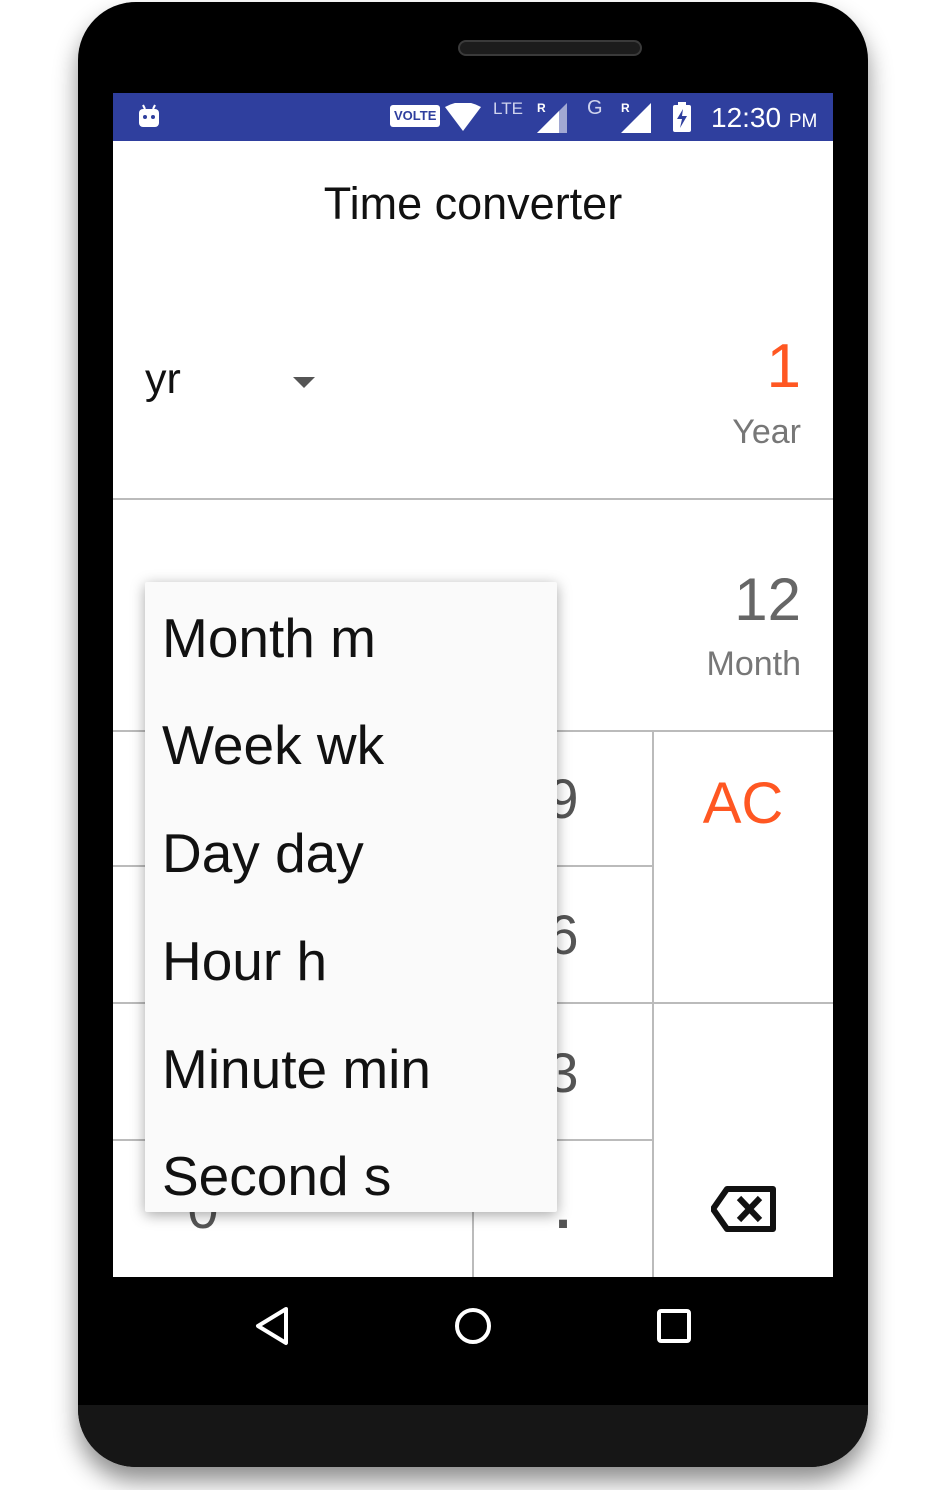 This screenshot has height=1490, width=945. I want to click on dropdown-item-second: Second s, so click(276, 1176).